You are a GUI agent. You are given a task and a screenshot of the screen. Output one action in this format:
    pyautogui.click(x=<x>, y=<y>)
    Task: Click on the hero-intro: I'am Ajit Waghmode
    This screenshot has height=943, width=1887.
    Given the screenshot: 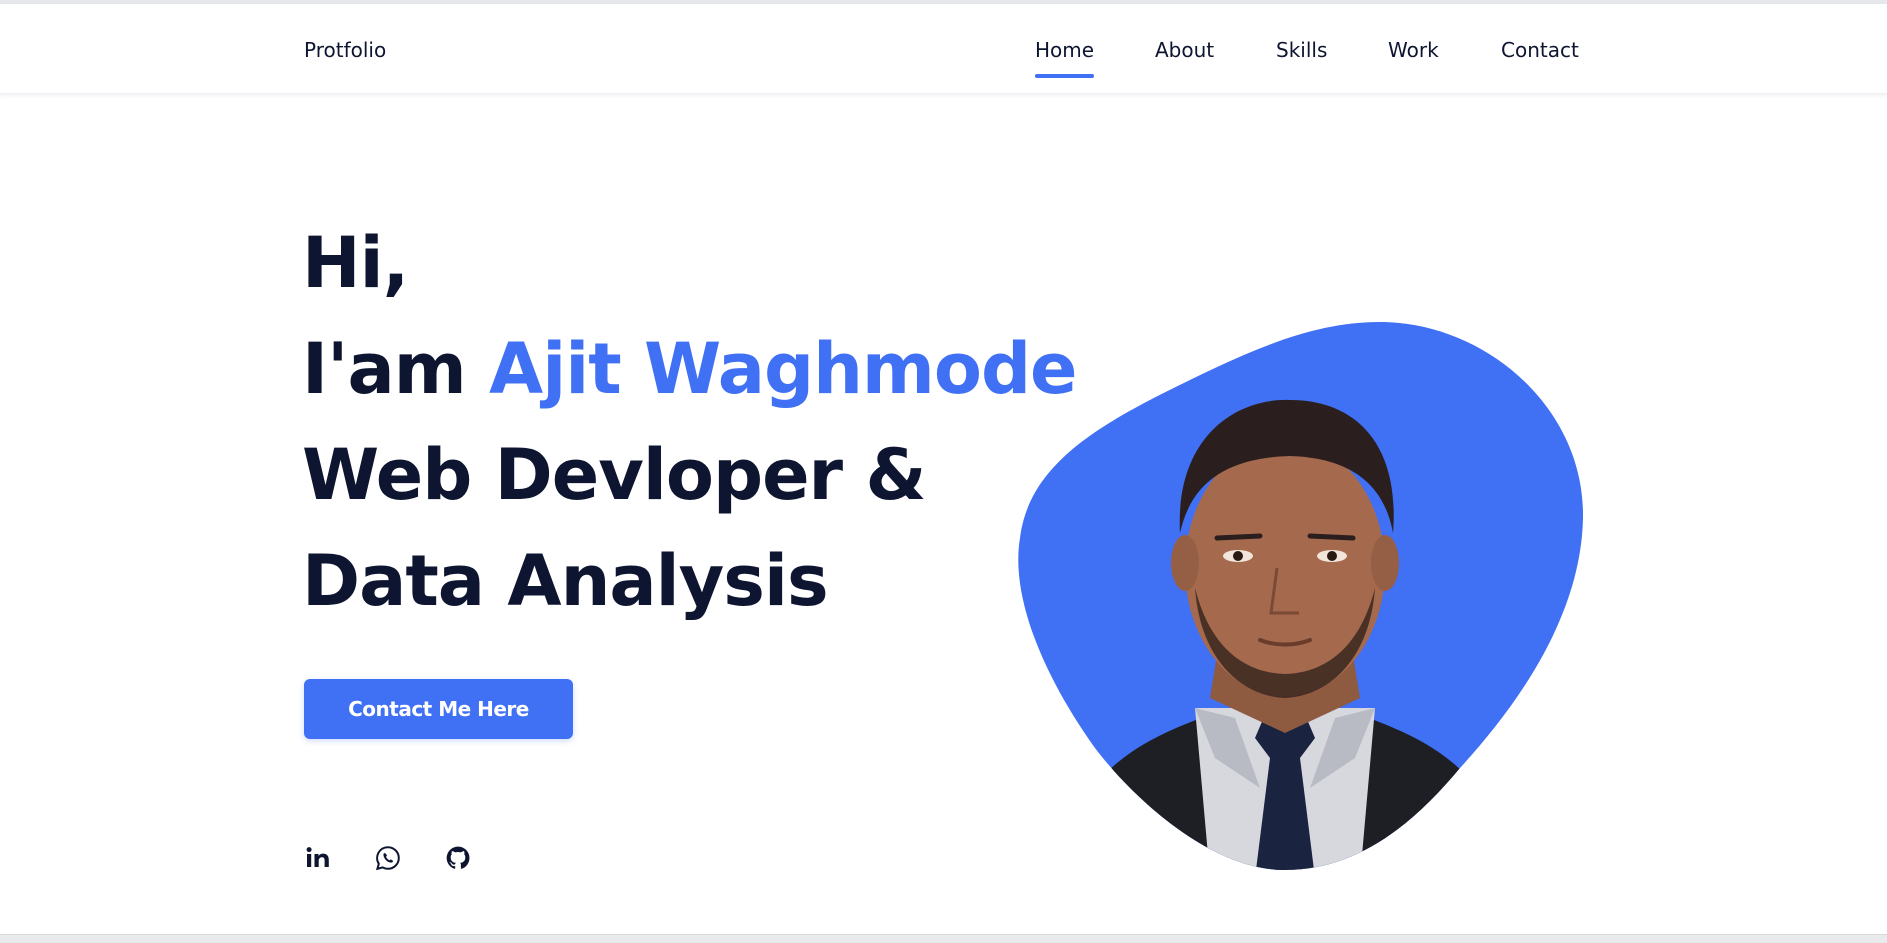 What is the action you would take?
    pyautogui.click(x=690, y=369)
    